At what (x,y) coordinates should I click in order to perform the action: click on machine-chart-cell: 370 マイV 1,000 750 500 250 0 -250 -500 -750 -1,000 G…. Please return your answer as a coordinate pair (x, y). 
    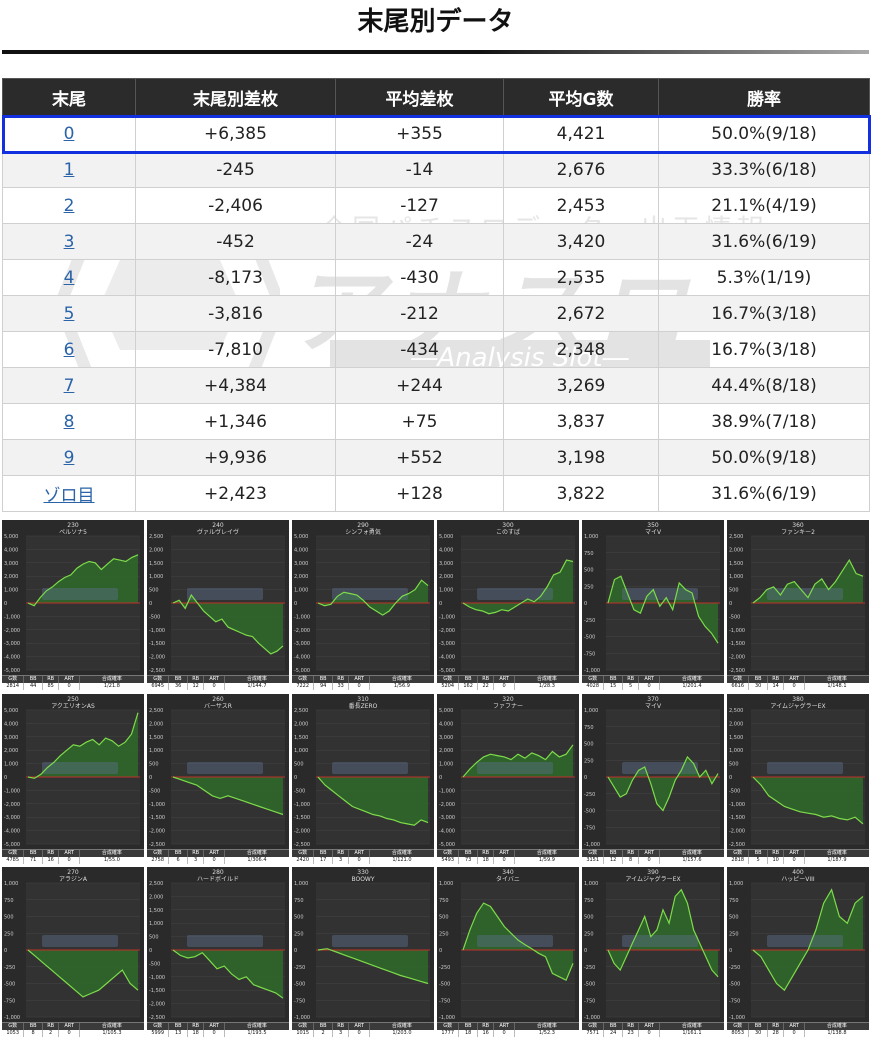
    Looking at the image, I should click on (653, 779).